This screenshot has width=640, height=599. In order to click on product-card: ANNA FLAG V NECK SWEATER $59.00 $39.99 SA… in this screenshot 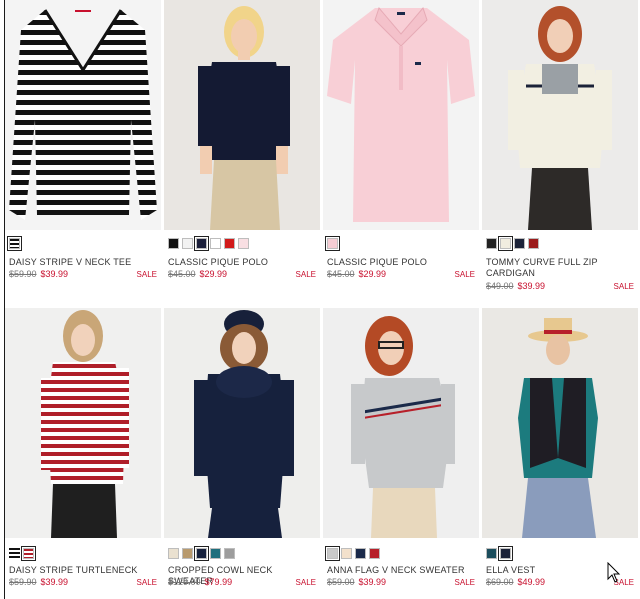, I will do `click(401, 453)`.